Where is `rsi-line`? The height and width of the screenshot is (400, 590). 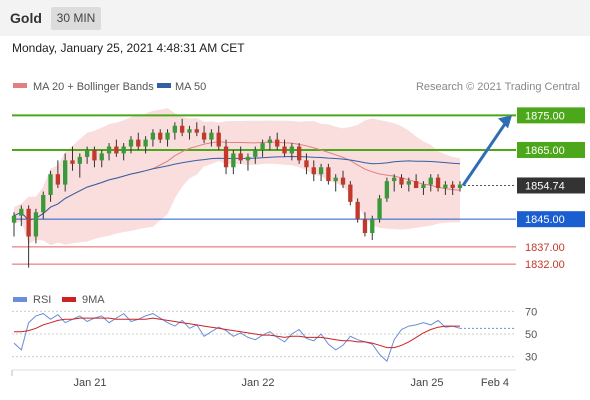 rsi-line is located at coordinates (237, 337).